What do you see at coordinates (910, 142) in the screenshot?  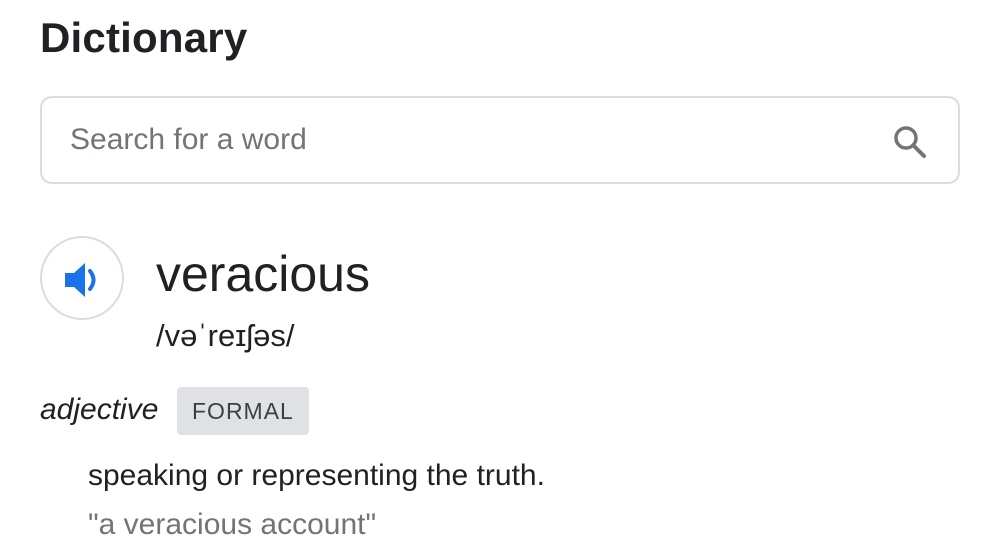 I see `search-icon` at bounding box center [910, 142].